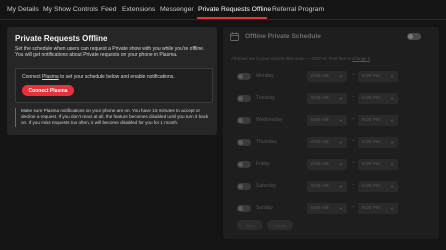 The height and width of the screenshot is (250, 446). Describe the element at coordinates (298, 10) in the screenshot. I see `tab-referral-program: Referral Program` at that location.